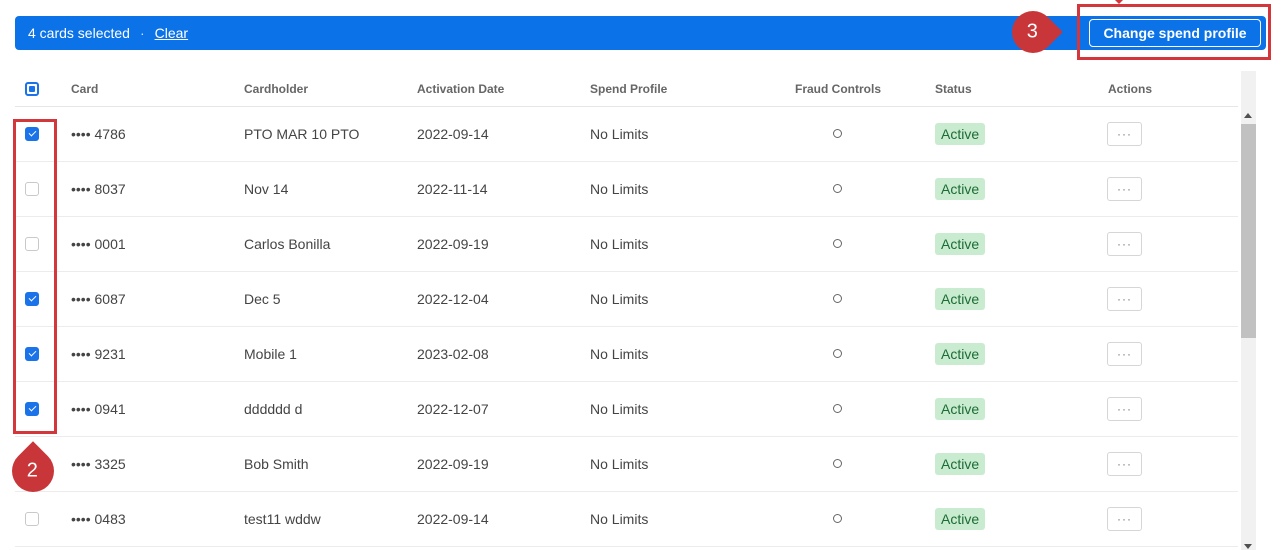 The image size is (1285, 550). What do you see at coordinates (1119, 2) in the screenshot?
I see `pointer-arrow` at bounding box center [1119, 2].